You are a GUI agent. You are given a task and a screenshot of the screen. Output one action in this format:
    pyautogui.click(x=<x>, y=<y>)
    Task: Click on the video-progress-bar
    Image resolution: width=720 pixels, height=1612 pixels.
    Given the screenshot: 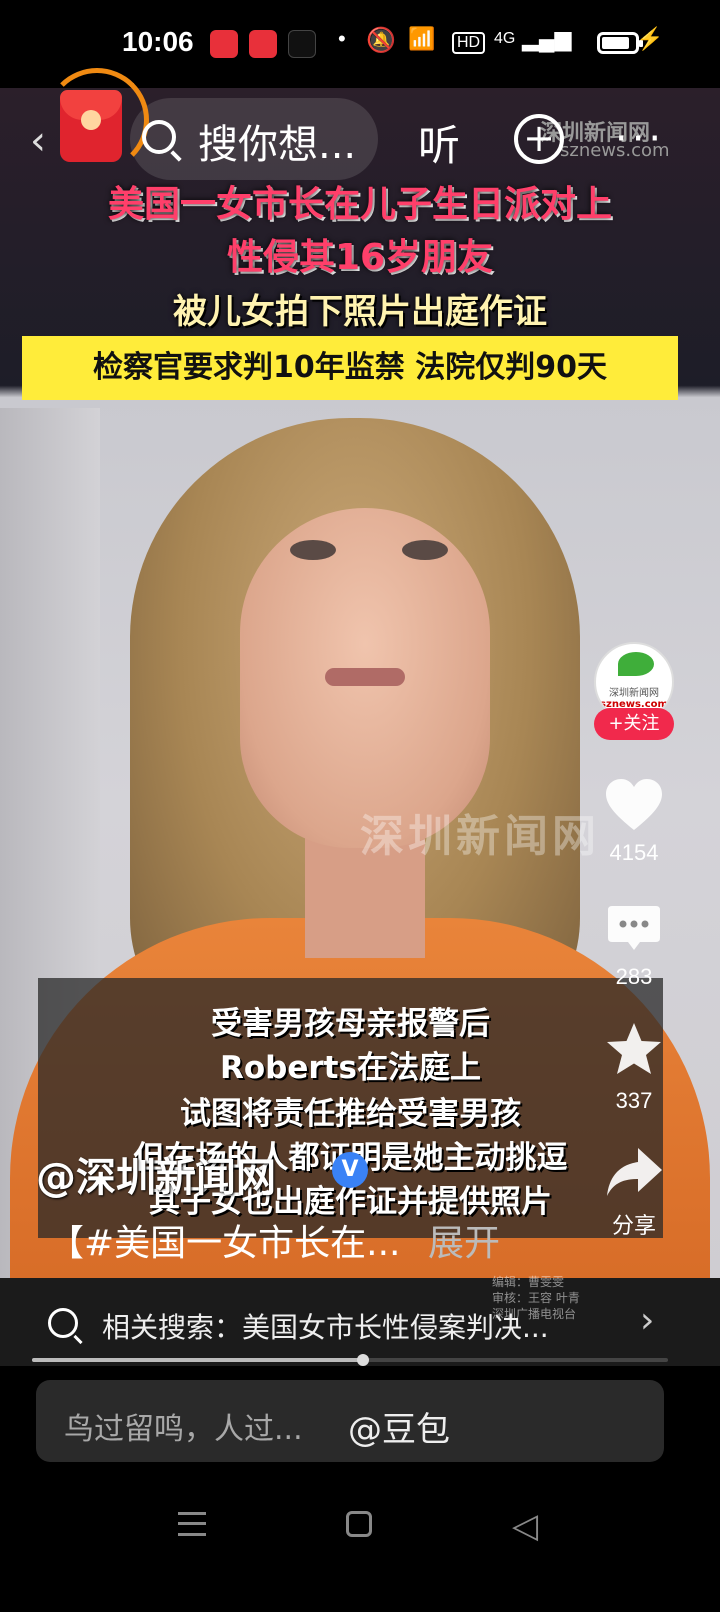 What is the action you would take?
    pyautogui.click(x=350, y=1360)
    